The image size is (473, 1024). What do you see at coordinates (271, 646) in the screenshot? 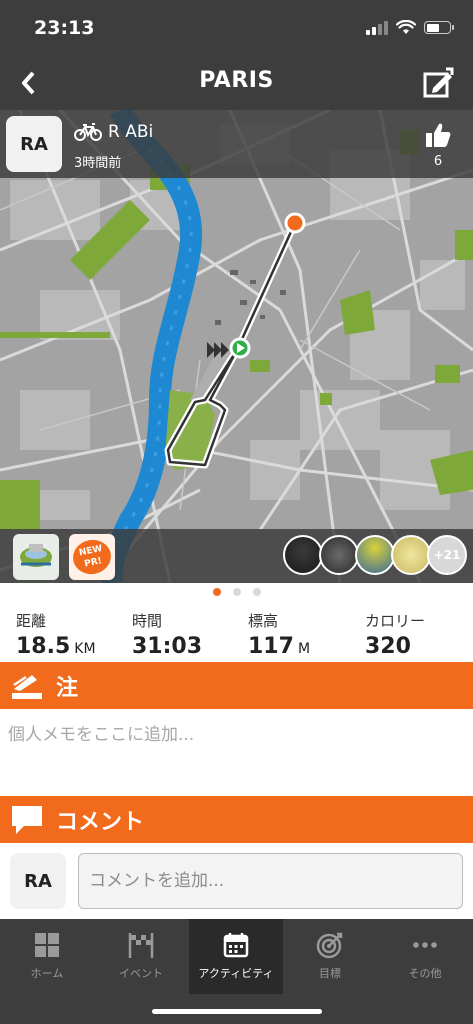
I see `stat-value: 117` at bounding box center [271, 646].